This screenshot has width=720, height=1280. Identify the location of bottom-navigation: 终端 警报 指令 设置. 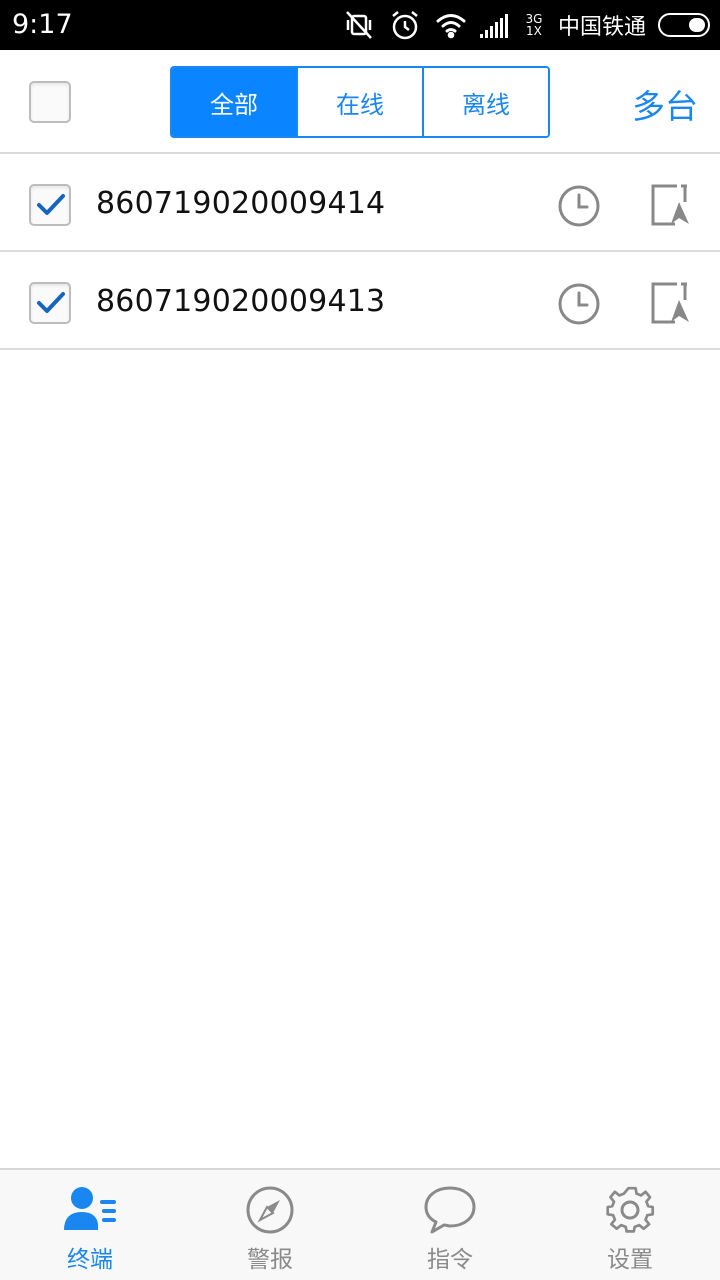
(360, 1224).